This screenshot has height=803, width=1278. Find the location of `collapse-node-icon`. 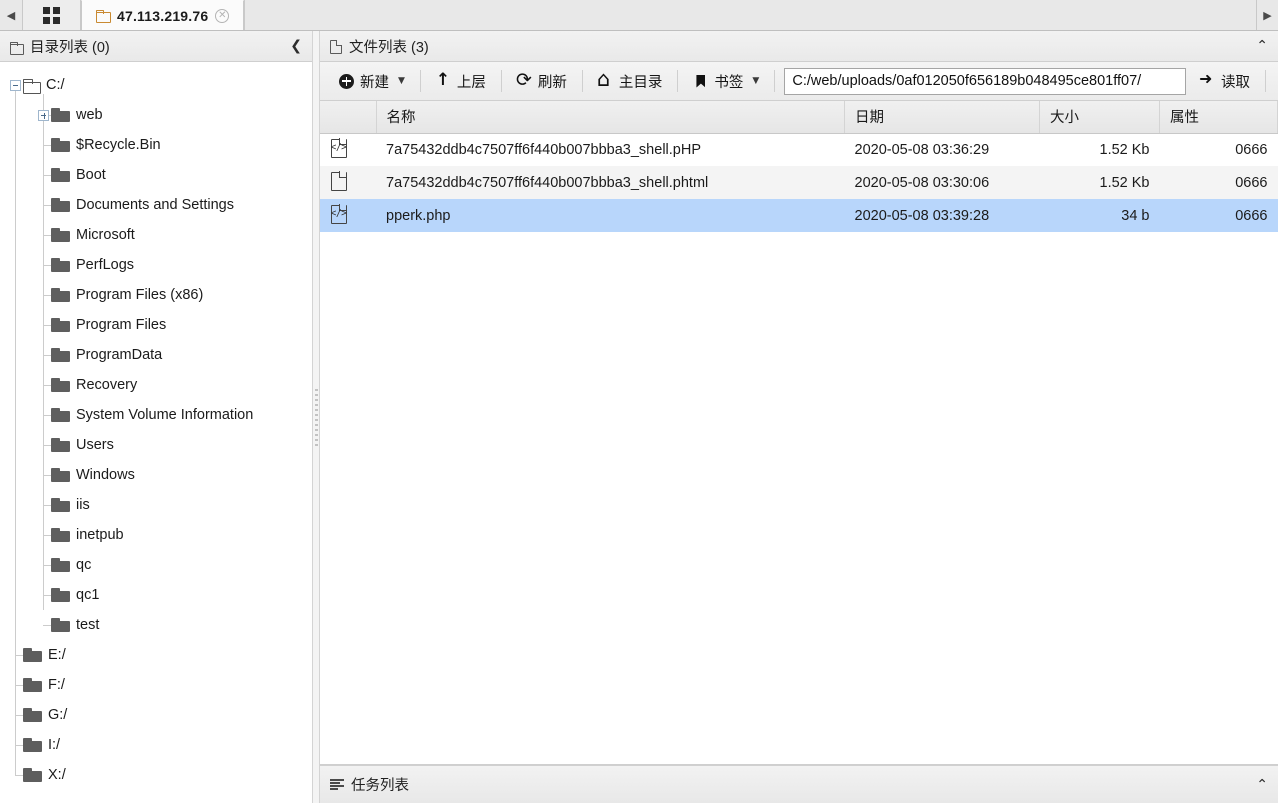

collapse-node-icon is located at coordinates (15, 85).